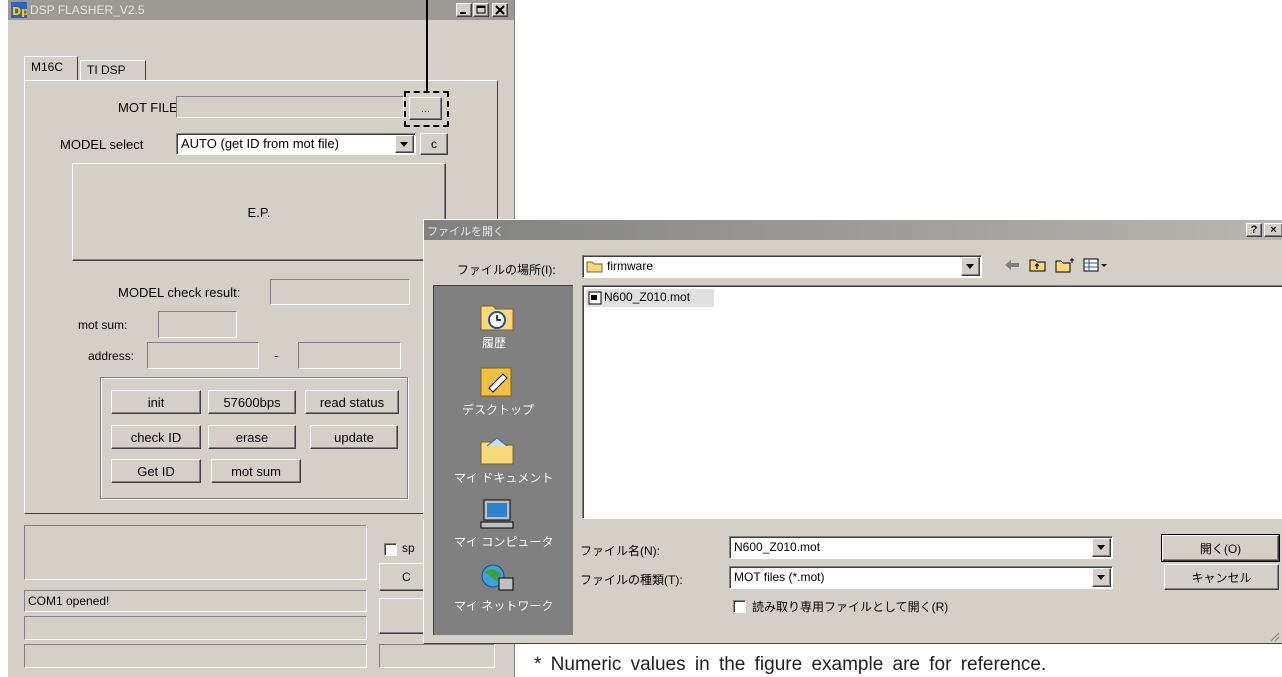 The height and width of the screenshot is (677, 1282). I want to click on mot-sum-label: mot sum:, so click(103, 325).